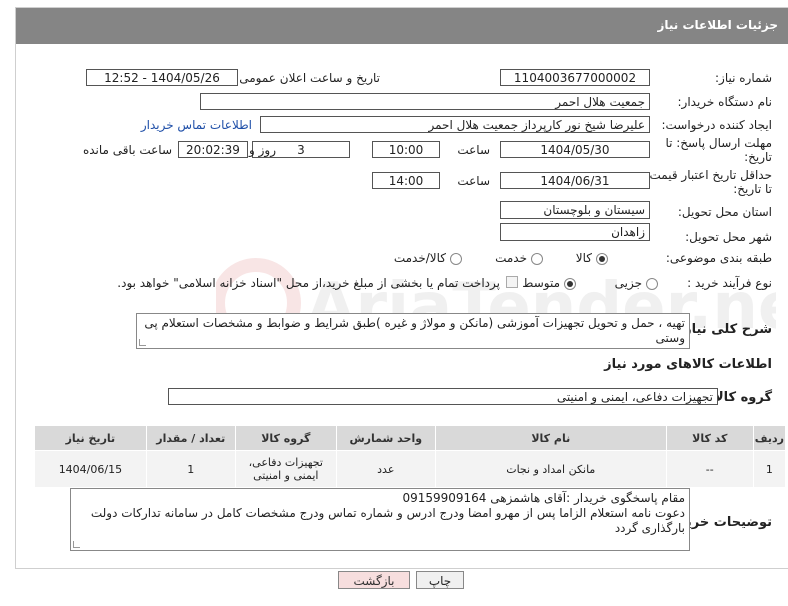  I want to click on col-quantity: تعداد / مقدار, so click(190, 438).